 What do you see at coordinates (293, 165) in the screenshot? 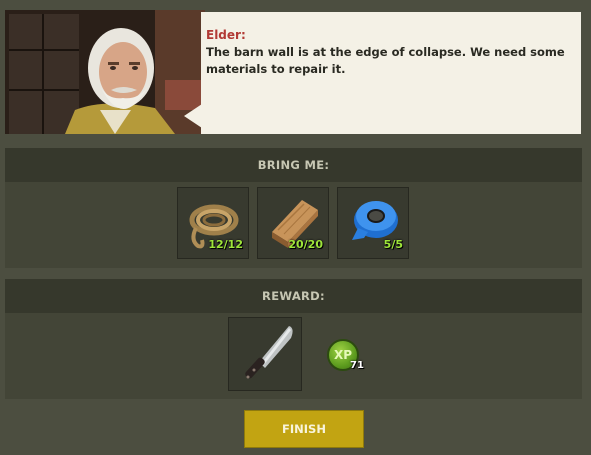
I see `bring-me-header: BRING ME:` at bounding box center [293, 165].